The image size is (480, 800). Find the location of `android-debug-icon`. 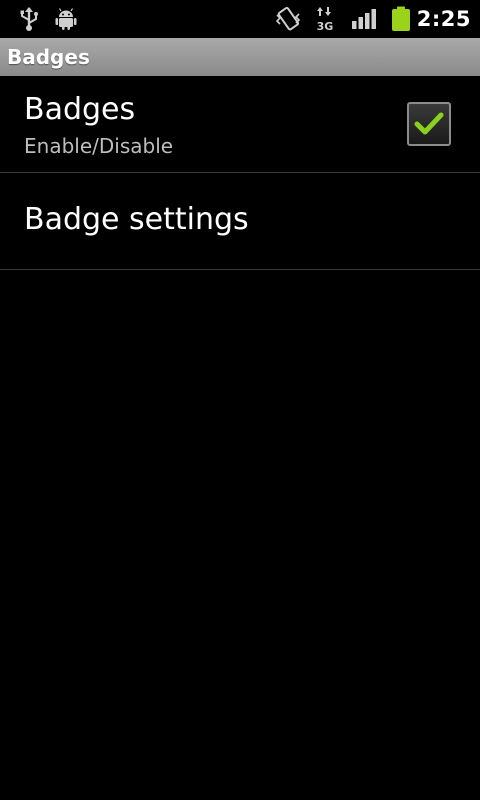

android-debug-icon is located at coordinates (66, 19).